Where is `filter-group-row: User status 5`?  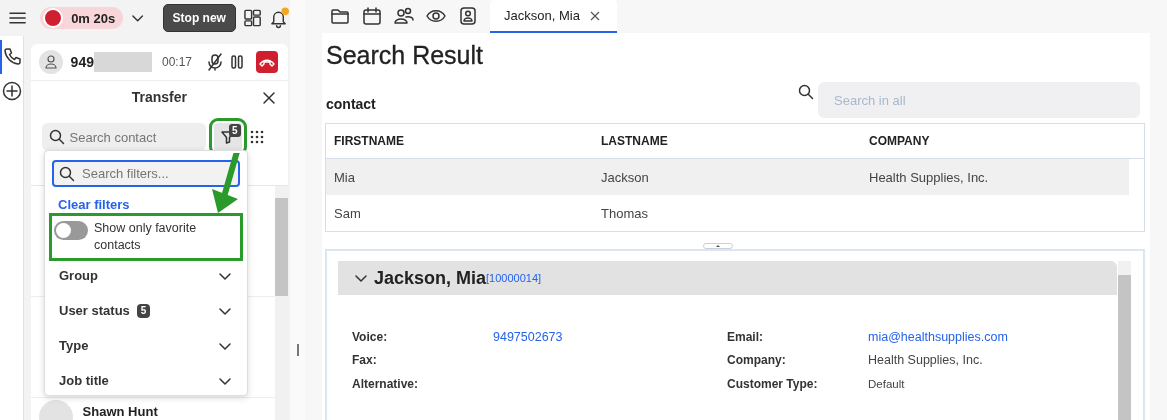
filter-group-row: User status 5 is located at coordinates (146, 310).